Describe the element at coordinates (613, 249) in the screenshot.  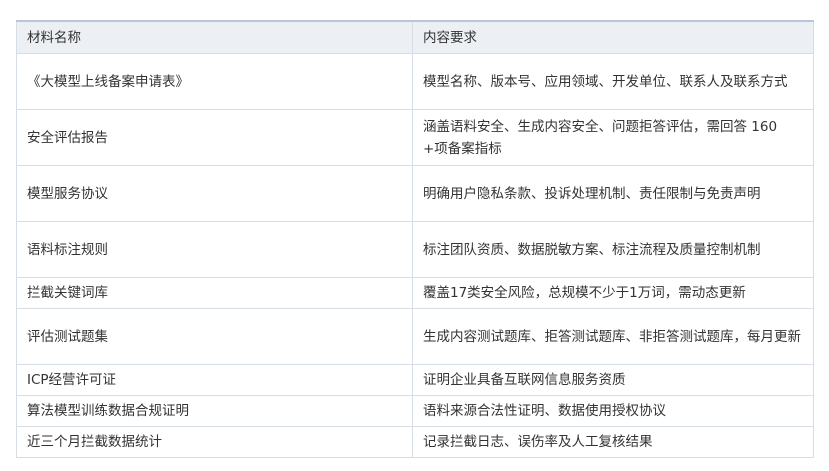
I see `requirement-cell: 标注团队资质、数据脱敏方案、标注流程及质量控制机制` at that location.